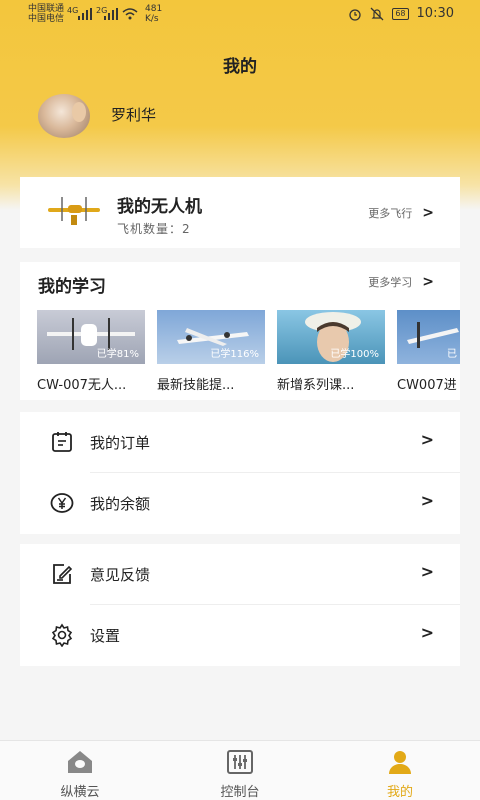 Image resolution: width=480 pixels, height=800 pixels. Describe the element at coordinates (159, 207) in the screenshot. I see `my-drone-title: 我的无人机` at that location.